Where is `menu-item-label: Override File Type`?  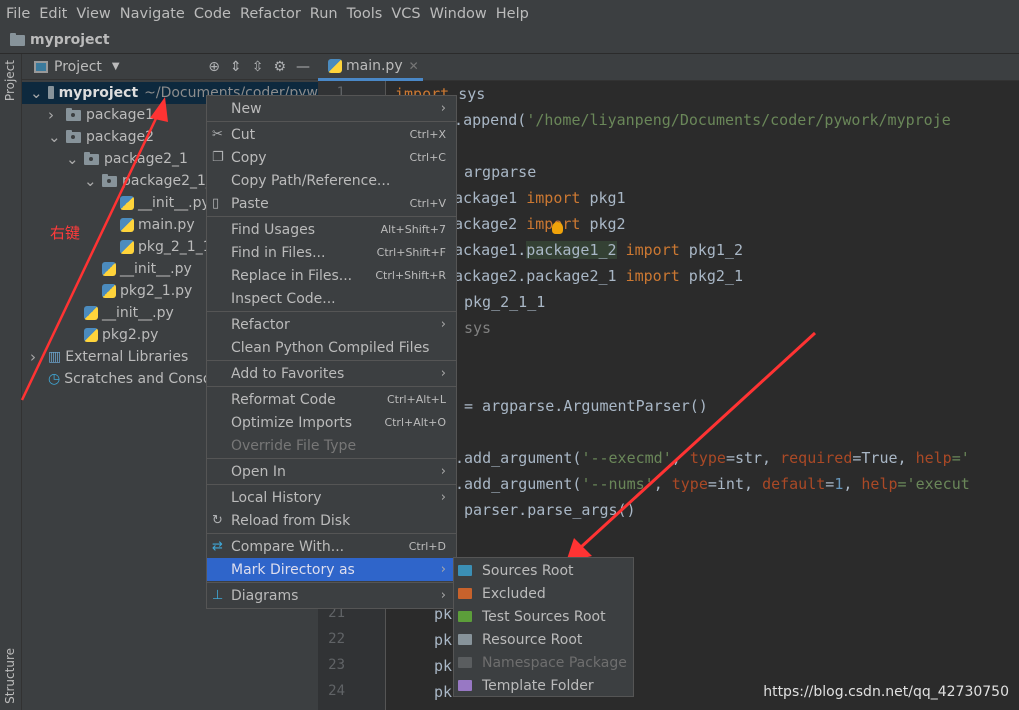
menu-item-label: Override File Type is located at coordinates (294, 445).